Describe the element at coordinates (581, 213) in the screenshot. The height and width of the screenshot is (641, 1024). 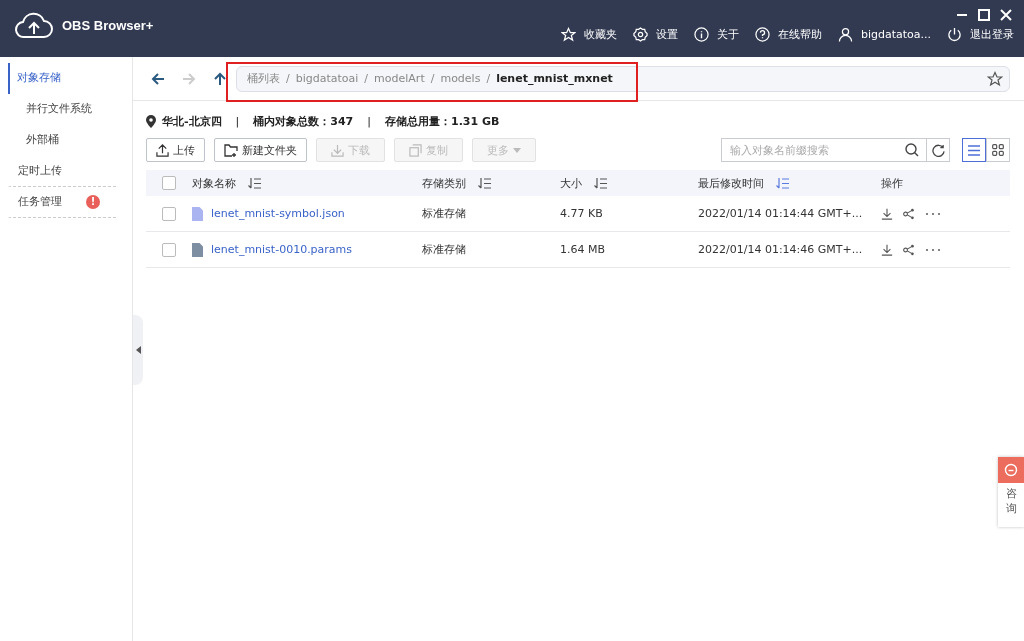
I see `table-cell: 4.77 KB` at that location.